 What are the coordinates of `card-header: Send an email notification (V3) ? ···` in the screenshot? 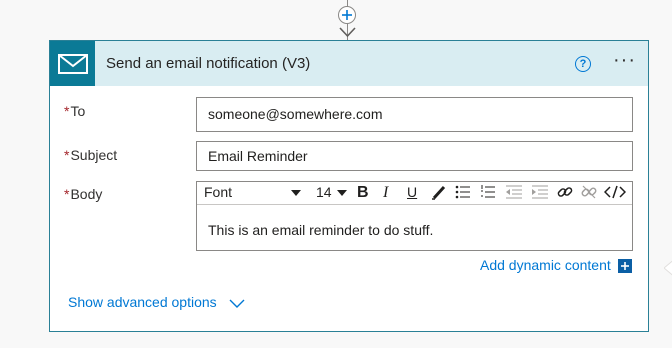 It's located at (349, 63).